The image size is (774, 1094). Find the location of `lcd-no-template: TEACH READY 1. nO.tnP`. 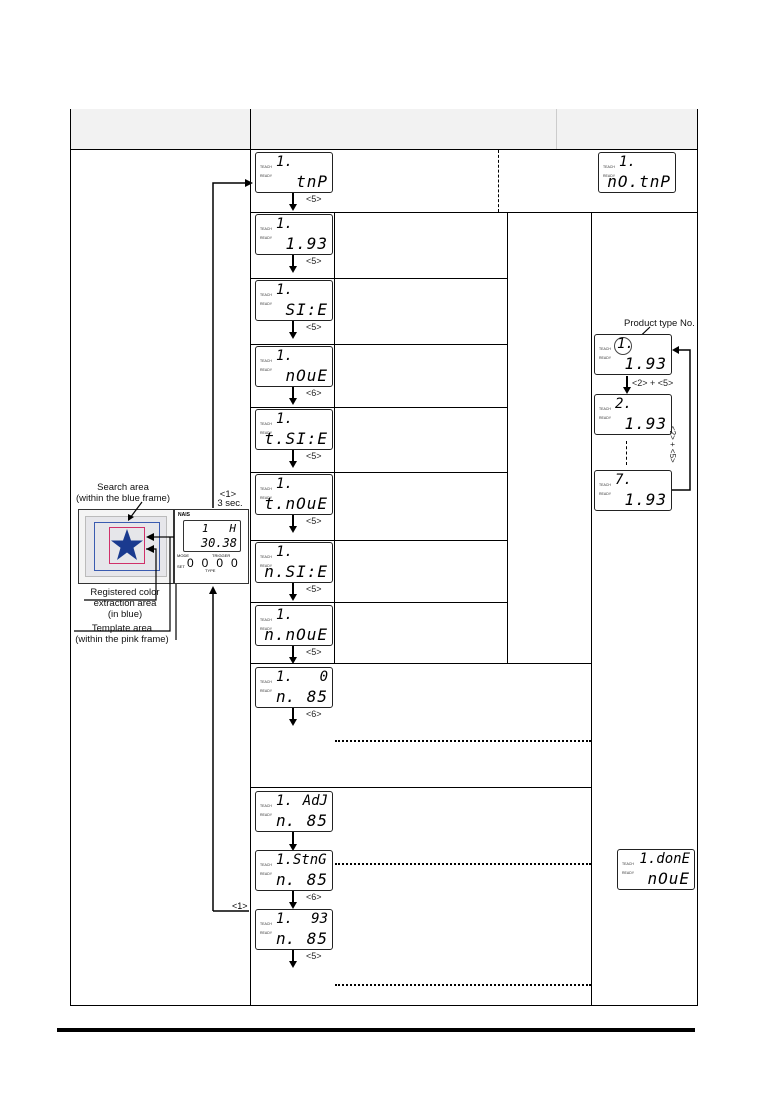

lcd-no-template: TEACH READY 1. nO.tnP is located at coordinates (637, 172).